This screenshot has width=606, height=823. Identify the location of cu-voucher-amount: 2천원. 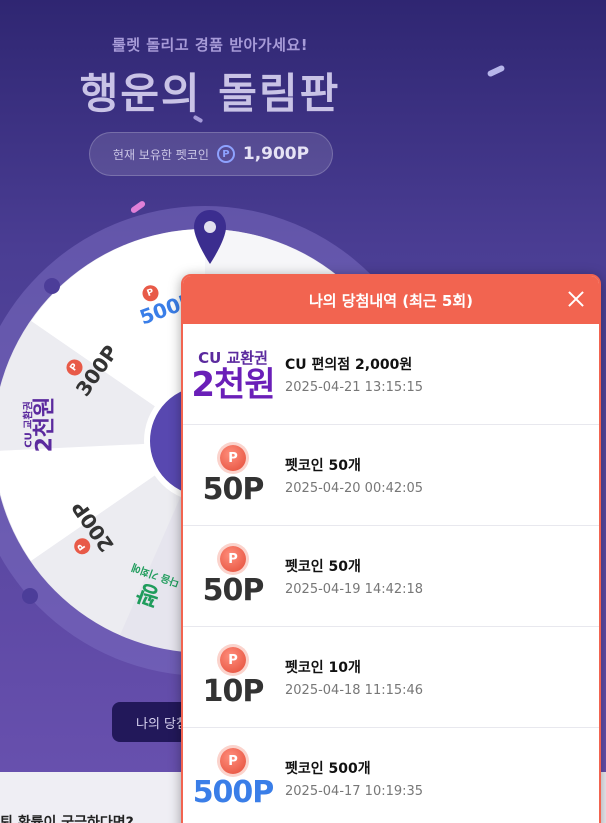
(233, 384).